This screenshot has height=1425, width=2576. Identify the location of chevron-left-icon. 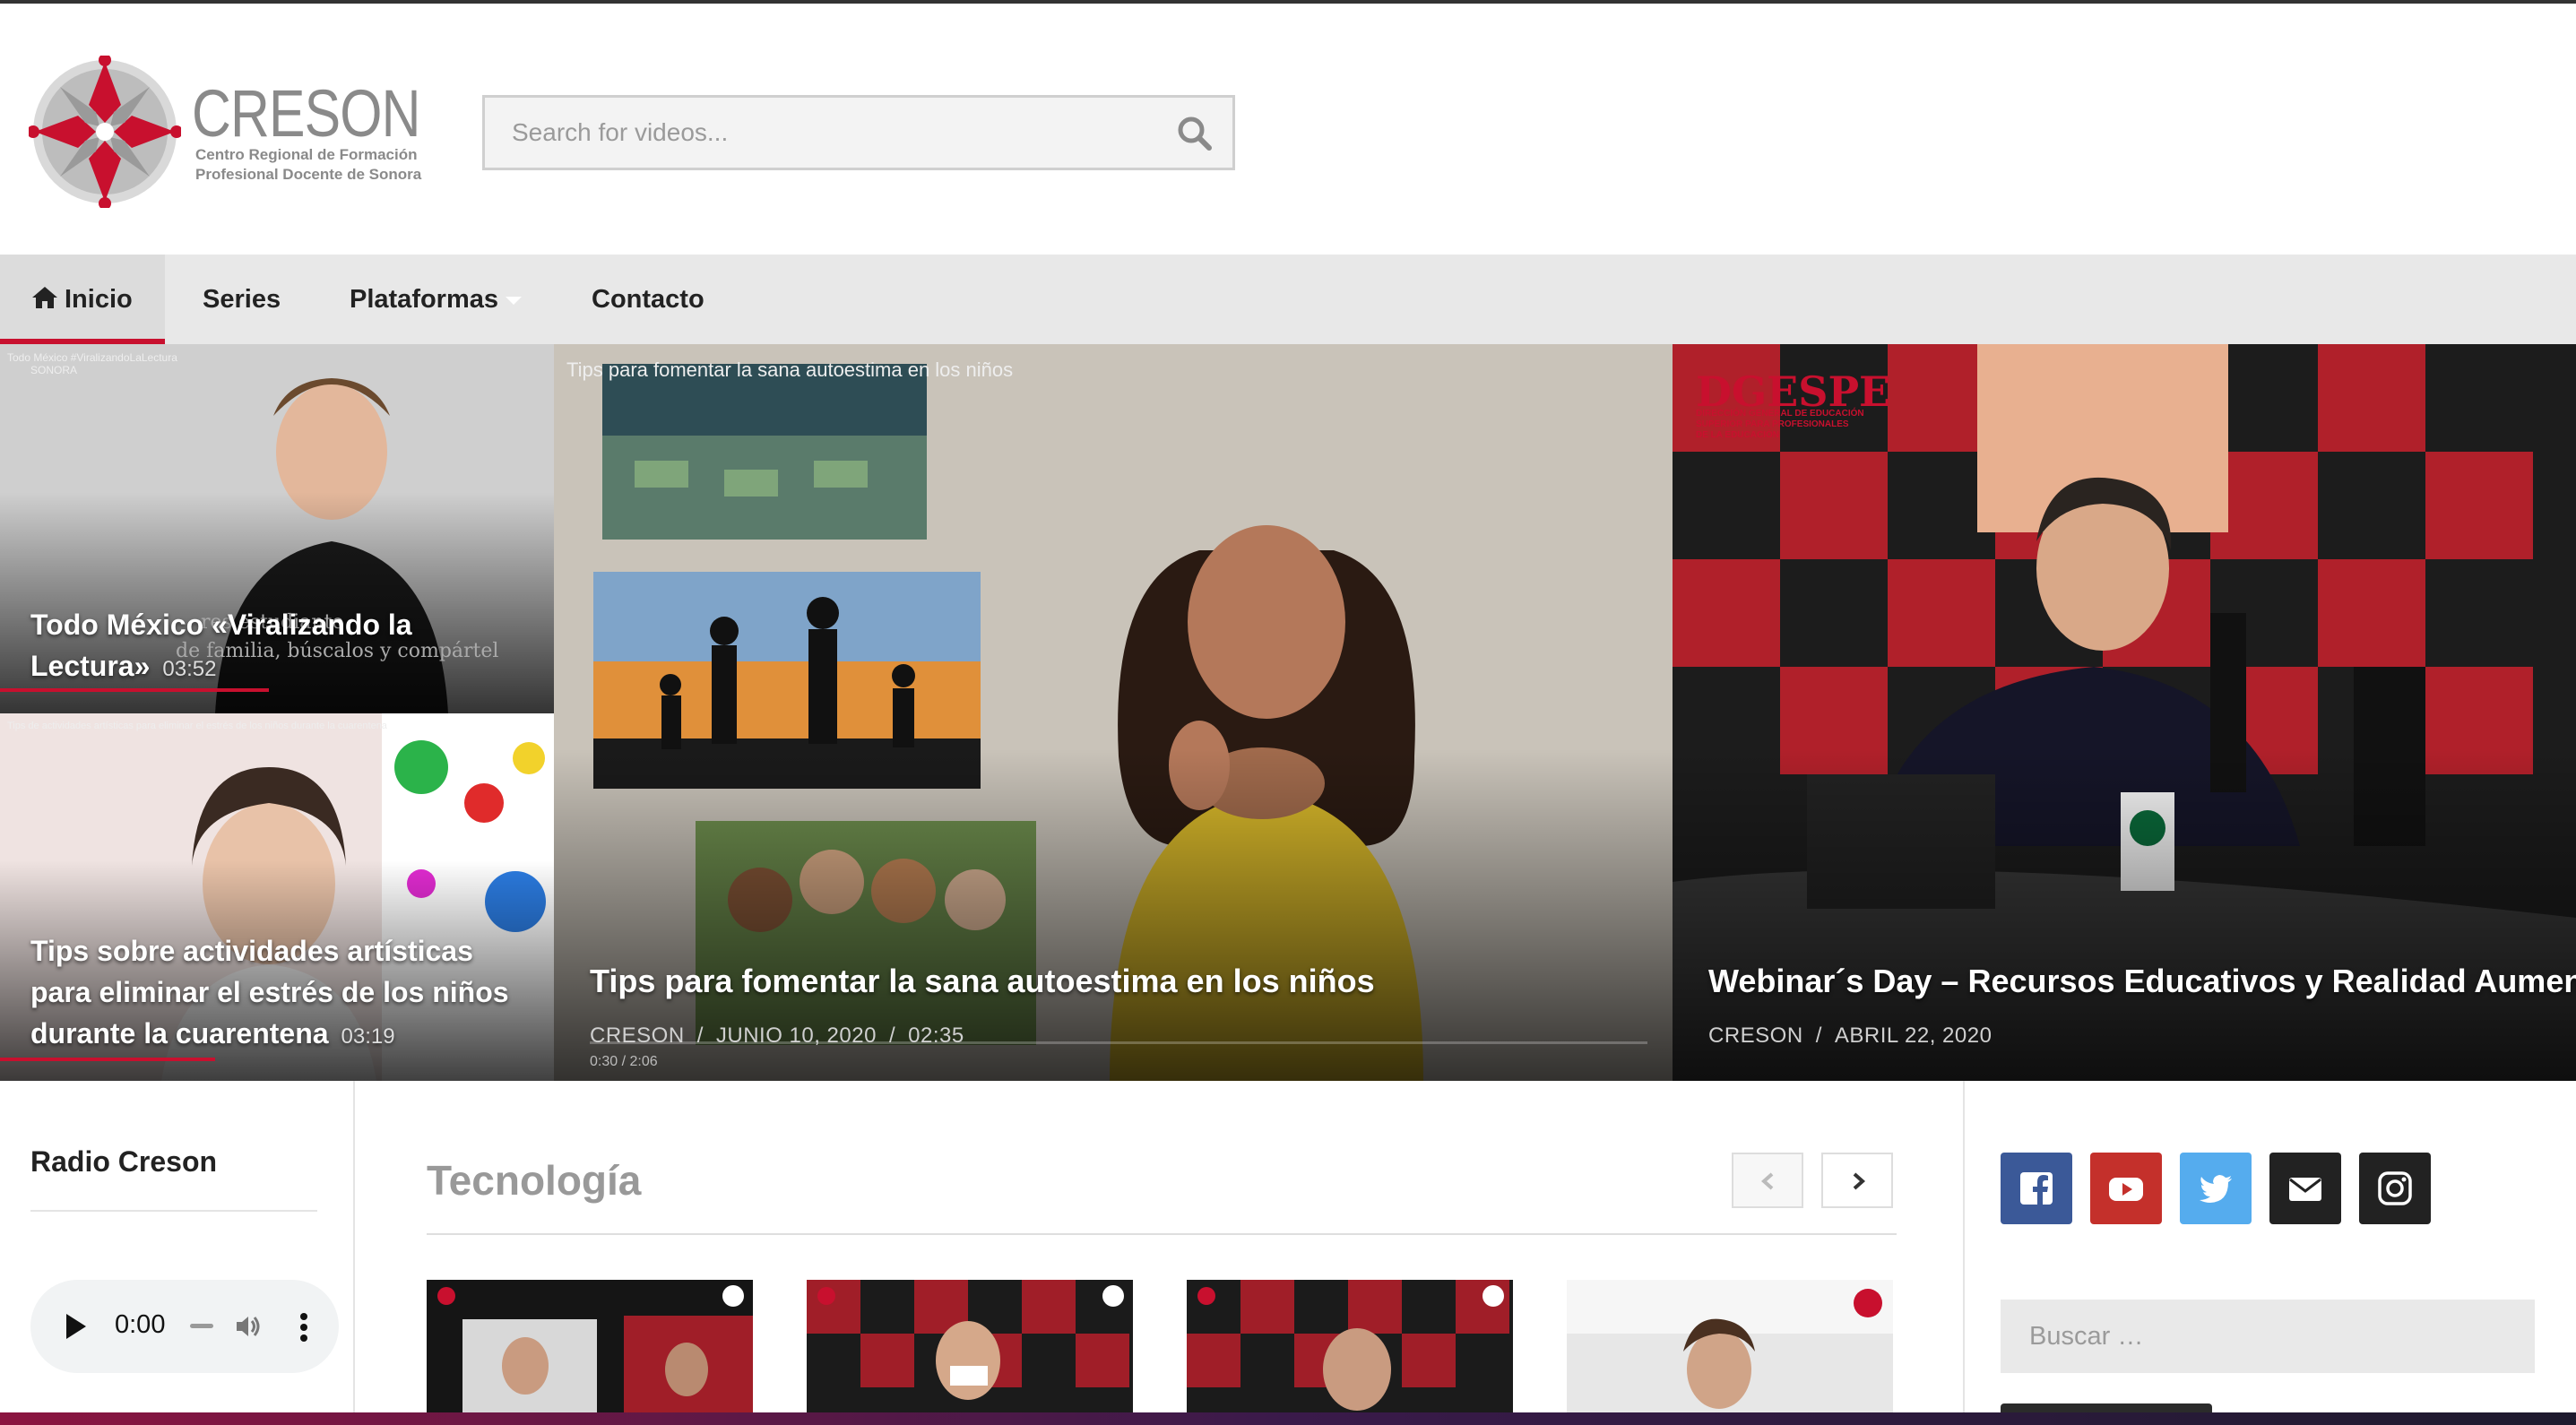
(1767, 1181).